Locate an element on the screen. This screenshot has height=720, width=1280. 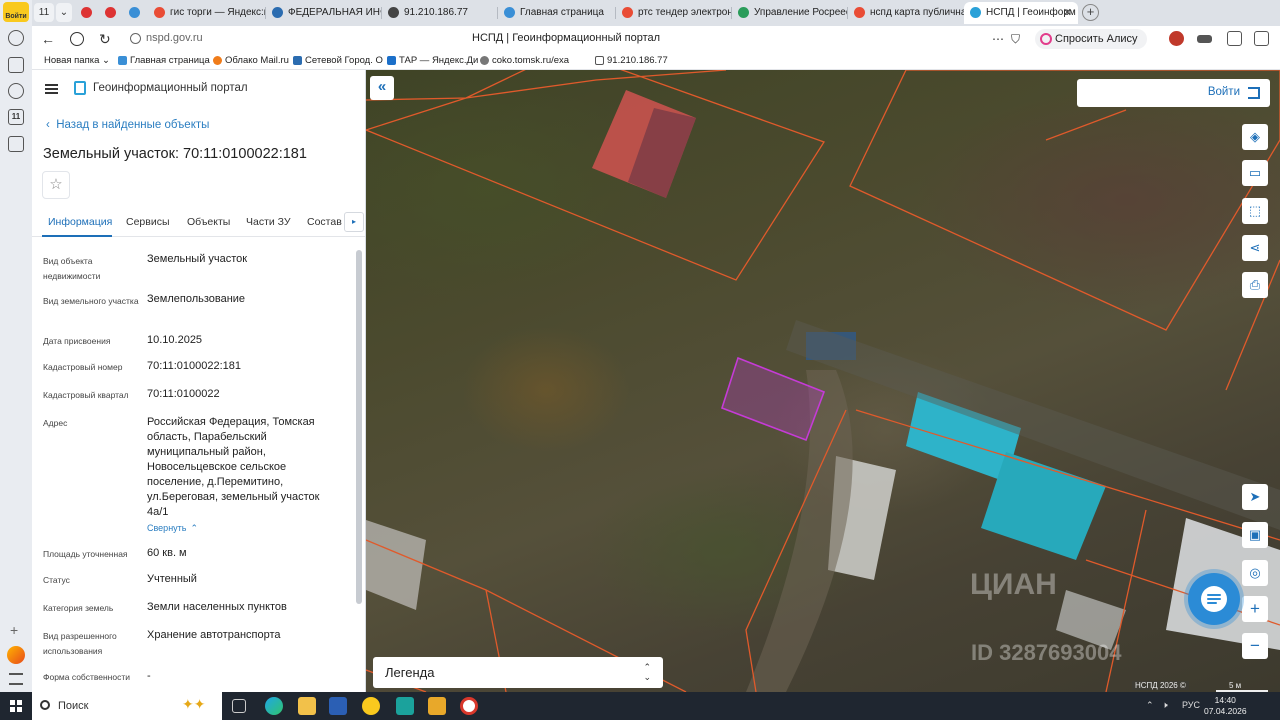
close-tab-icon: ✕ is located at coordinates (1067, 13).